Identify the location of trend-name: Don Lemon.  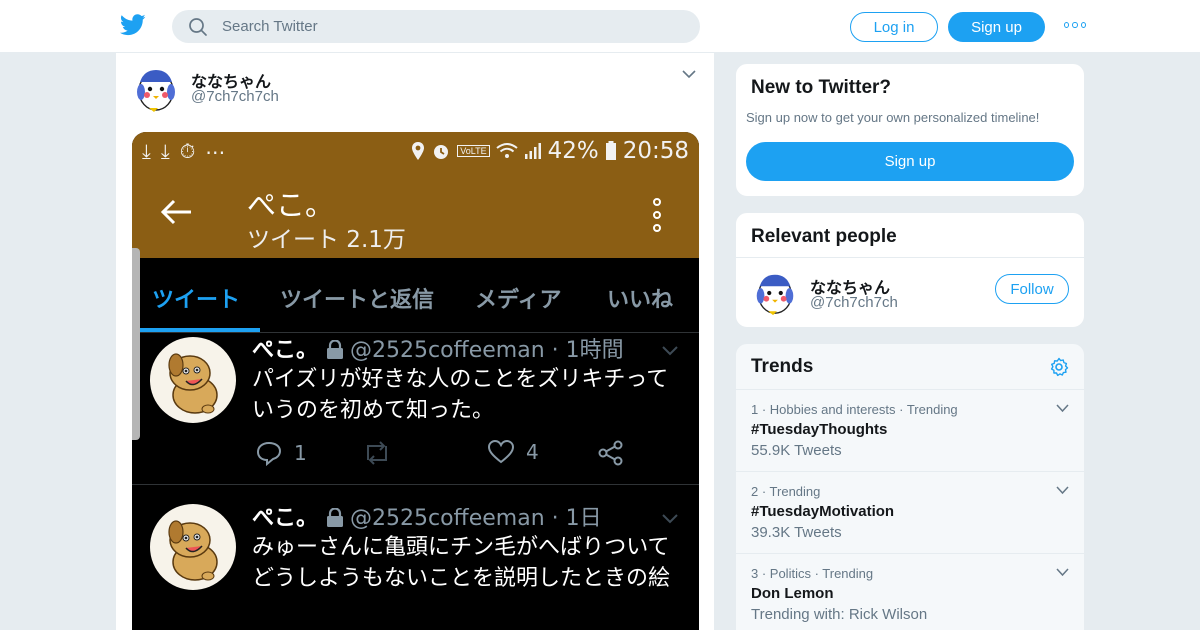
(792, 593).